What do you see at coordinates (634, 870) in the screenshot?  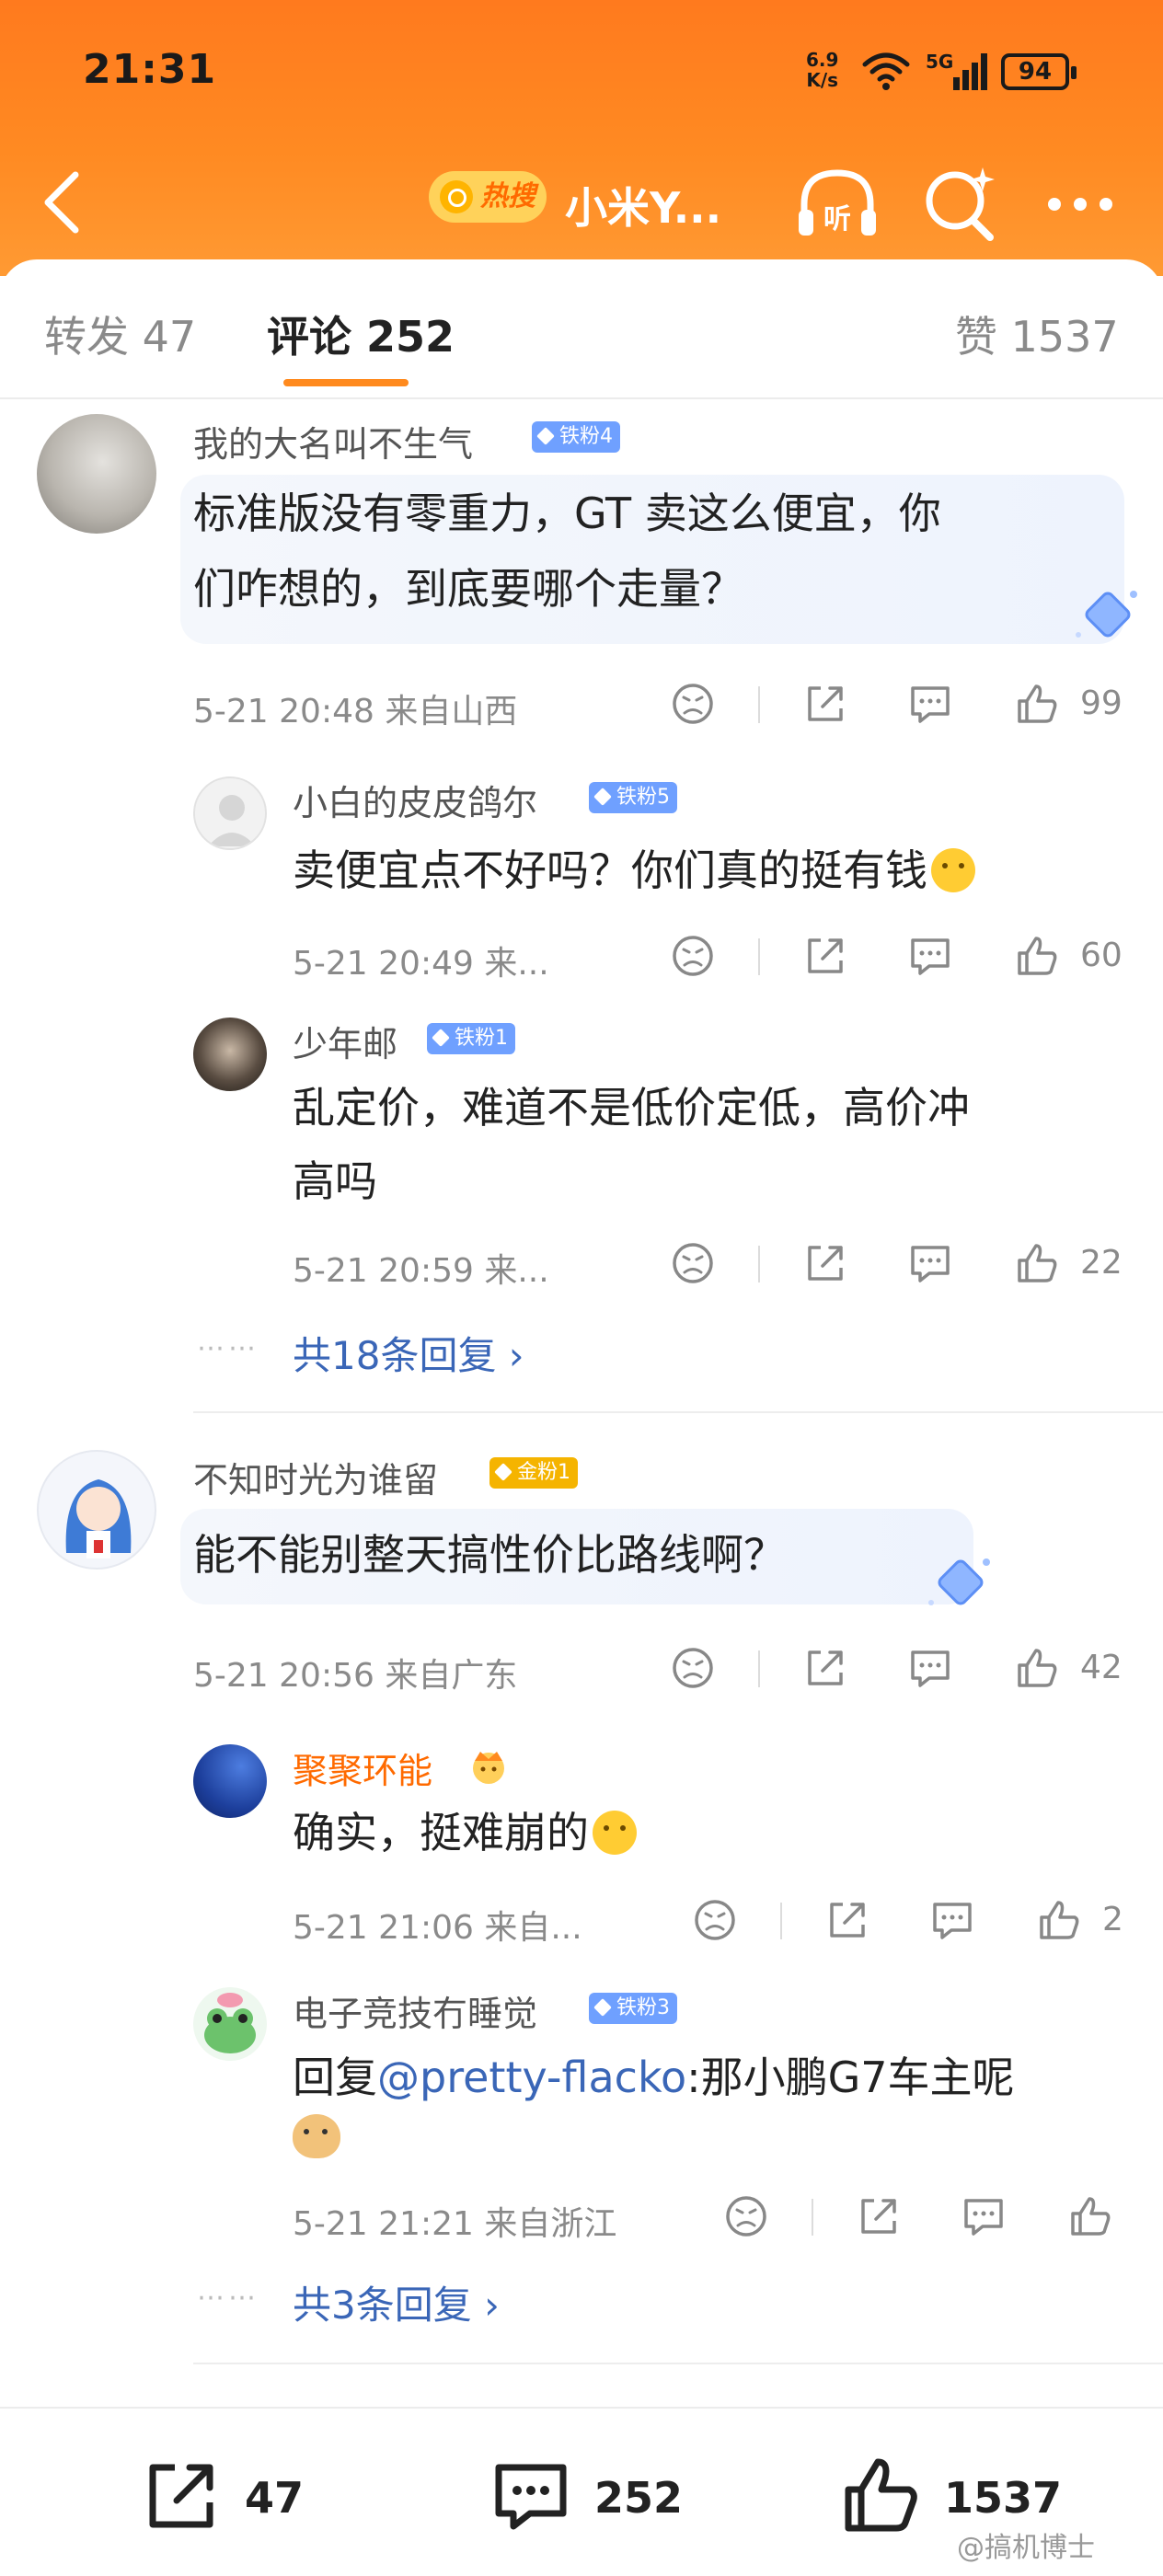 I see `reply-text: 卖便宜点不好吗？你们真的挺有钱` at bounding box center [634, 870].